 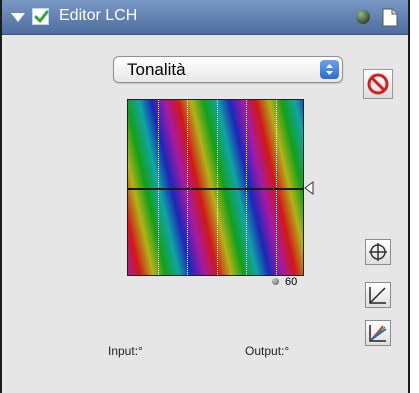 I want to click on input-readout-label: Input:°, so click(x=125, y=351).